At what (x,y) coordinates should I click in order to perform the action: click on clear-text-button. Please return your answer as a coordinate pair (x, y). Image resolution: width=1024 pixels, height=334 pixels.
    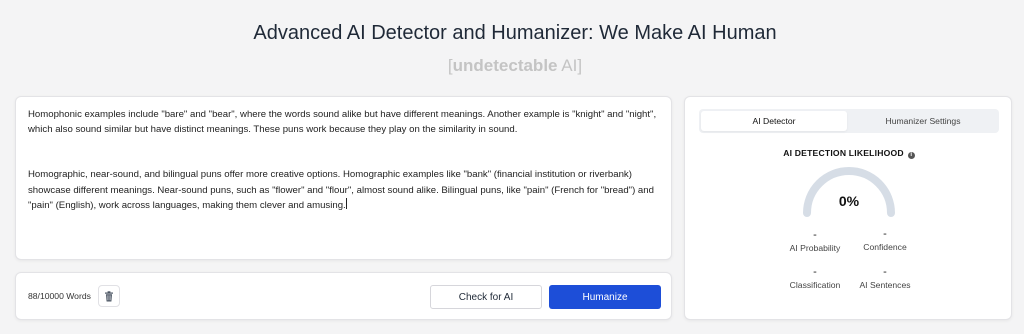
    Looking at the image, I should click on (109, 296).